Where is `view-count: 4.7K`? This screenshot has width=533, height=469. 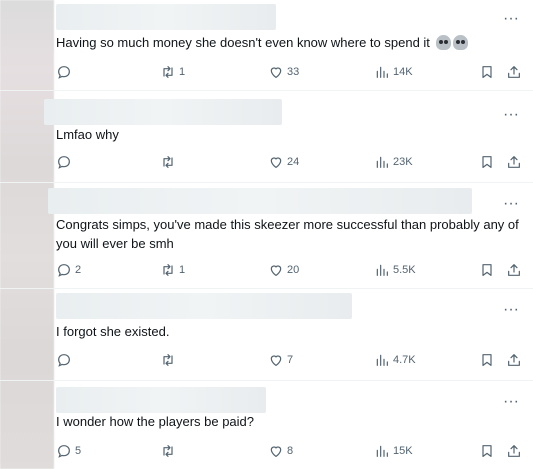
view-count: 4.7K is located at coordinates (404, 360).